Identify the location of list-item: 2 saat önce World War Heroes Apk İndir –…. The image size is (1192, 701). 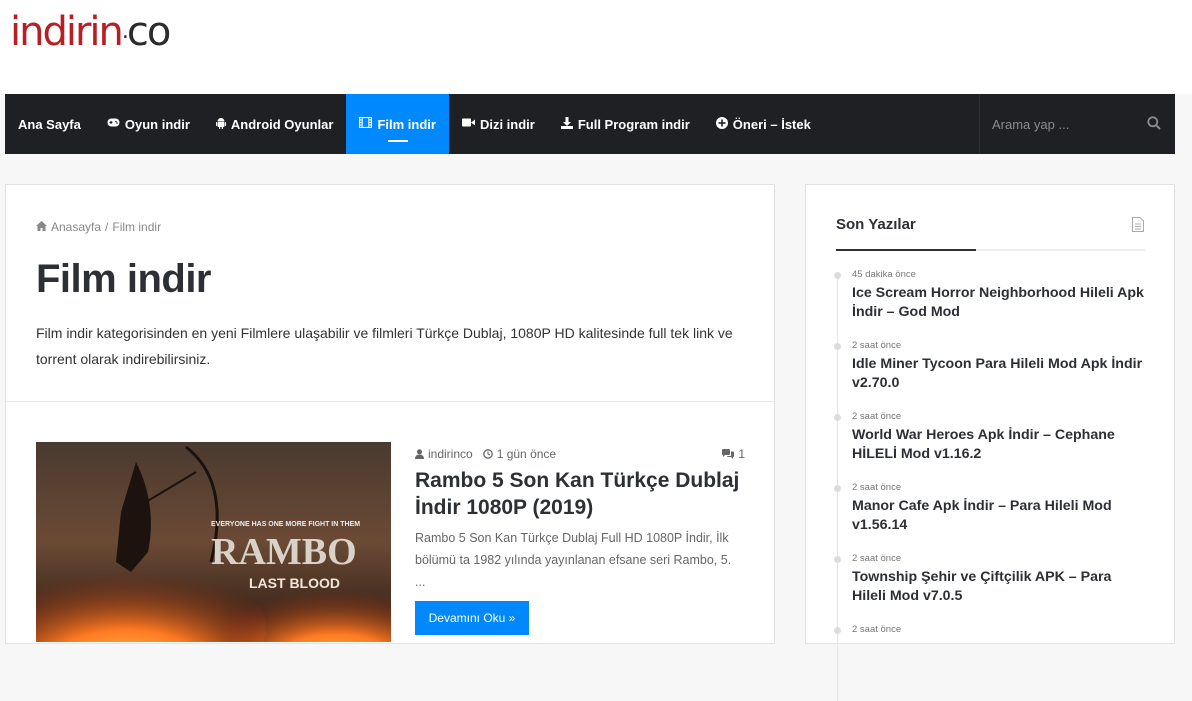
(989, 449).